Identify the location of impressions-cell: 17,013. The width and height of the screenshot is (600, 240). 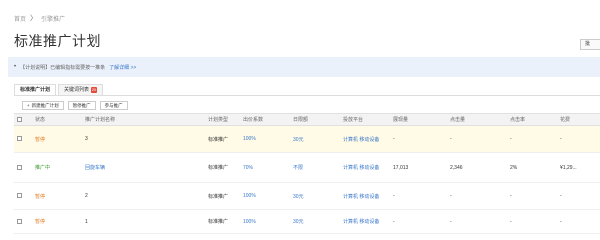
(418, 167).